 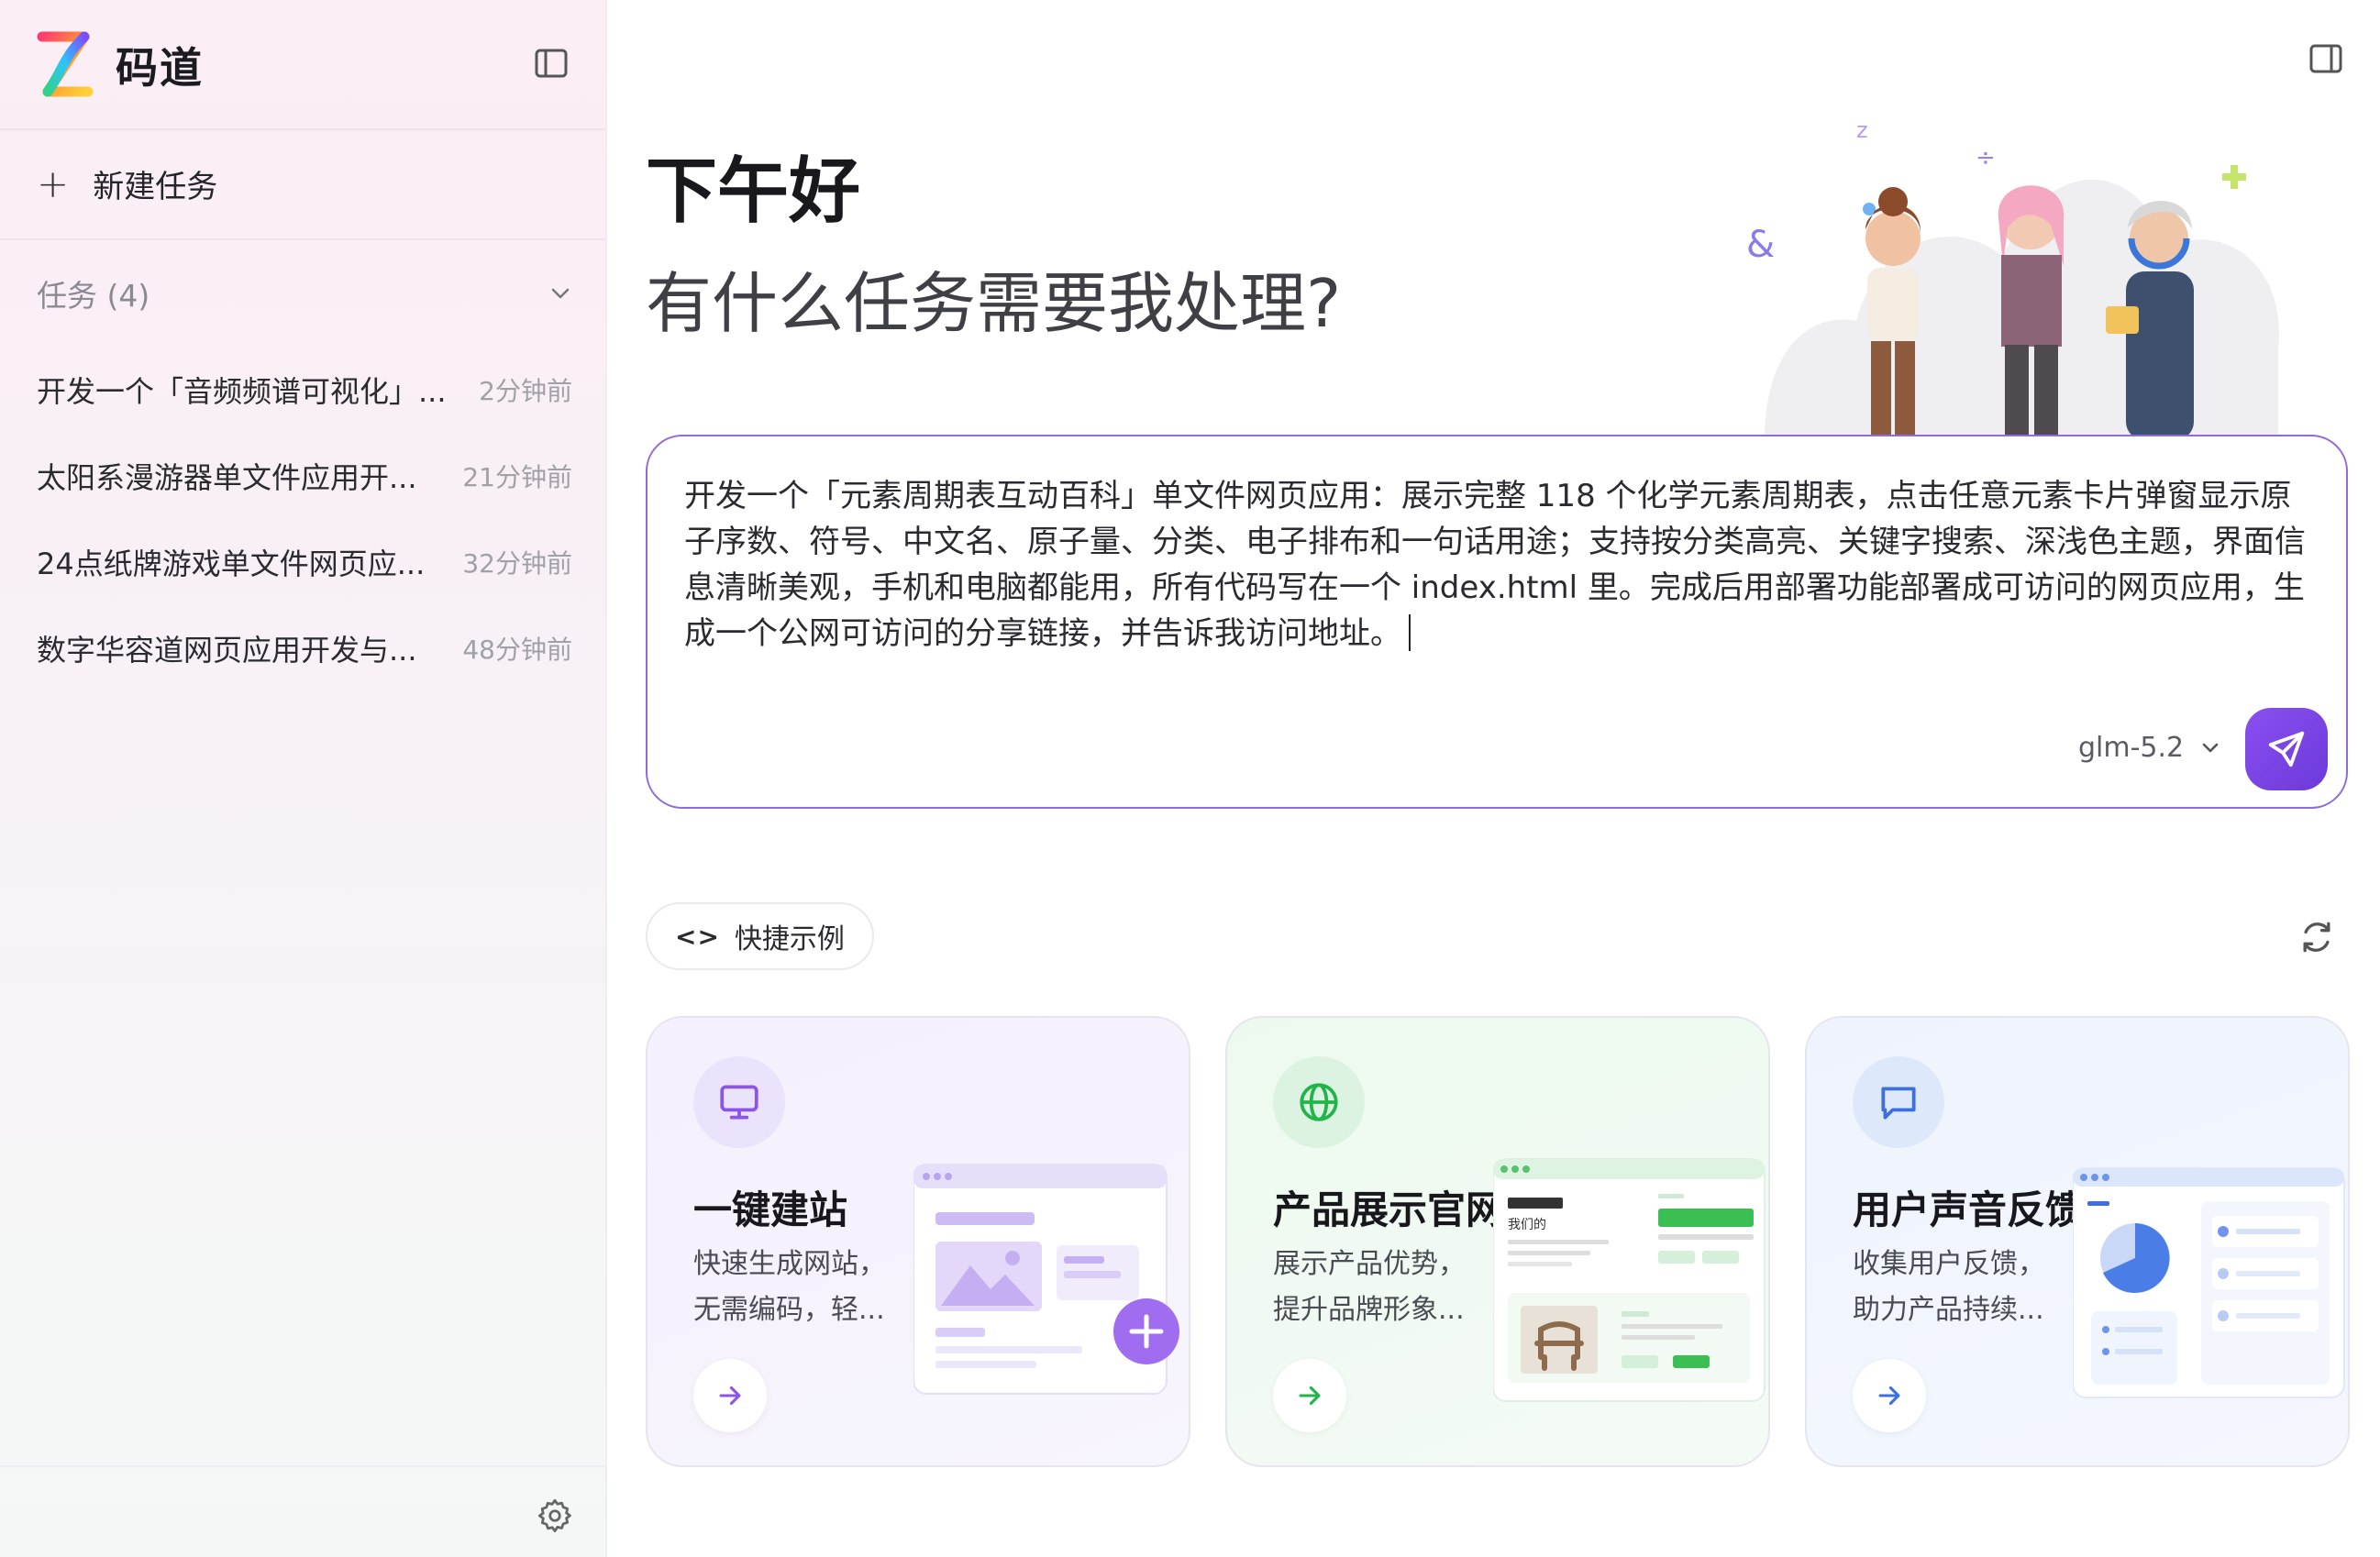 I want to click on card-title: 用户声音反馈, so click(x=1969, y=1209).